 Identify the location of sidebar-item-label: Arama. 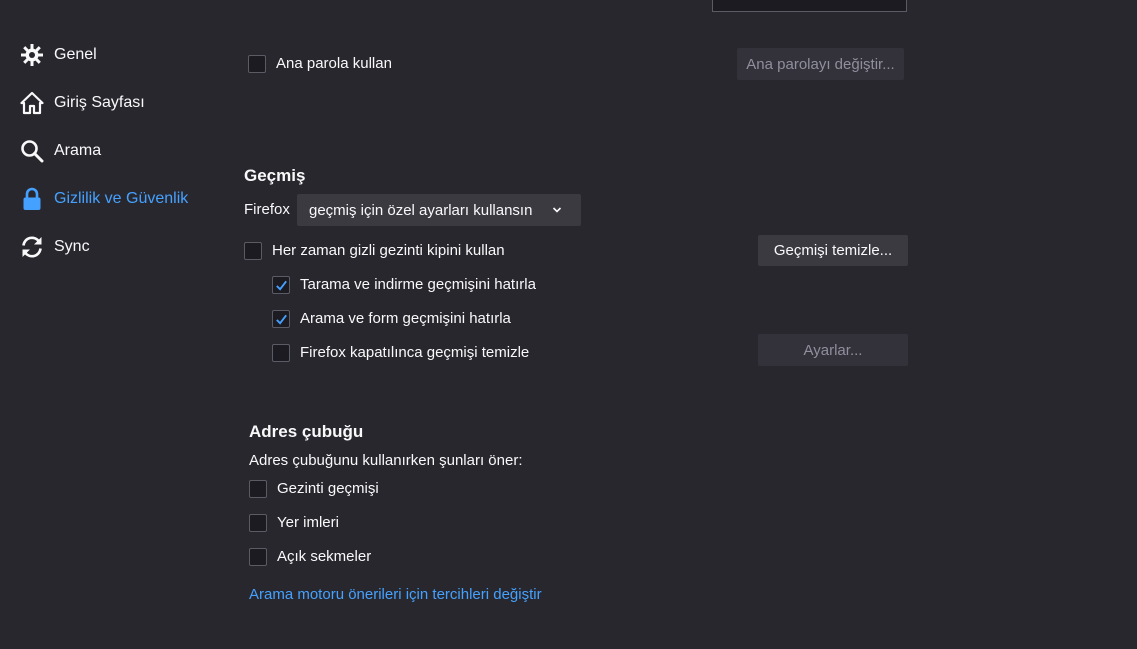
(78, 150).